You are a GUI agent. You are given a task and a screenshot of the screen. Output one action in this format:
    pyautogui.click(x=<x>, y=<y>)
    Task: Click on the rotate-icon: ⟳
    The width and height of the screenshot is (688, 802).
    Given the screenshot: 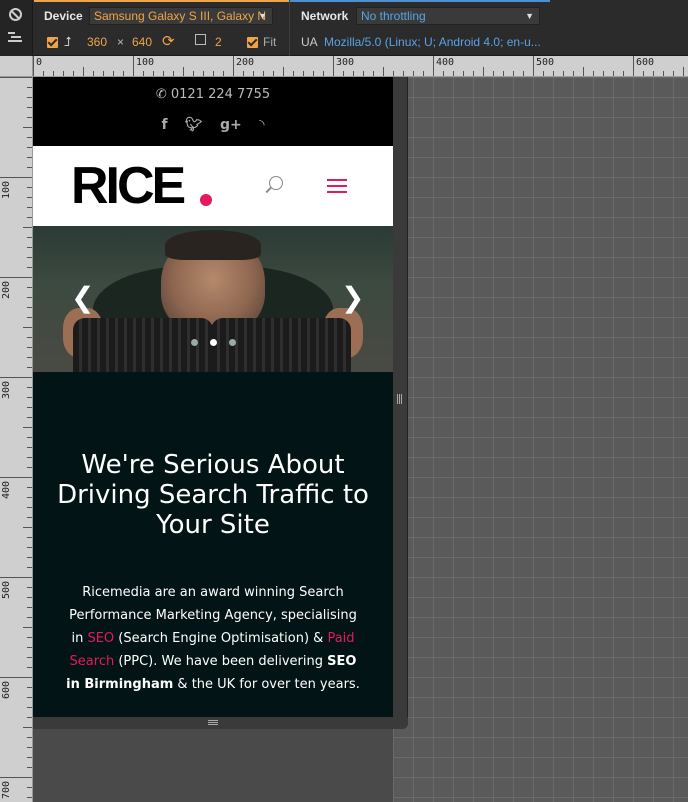 What is the action you would take?
    pyautogui.click(x=168, y=41)
    